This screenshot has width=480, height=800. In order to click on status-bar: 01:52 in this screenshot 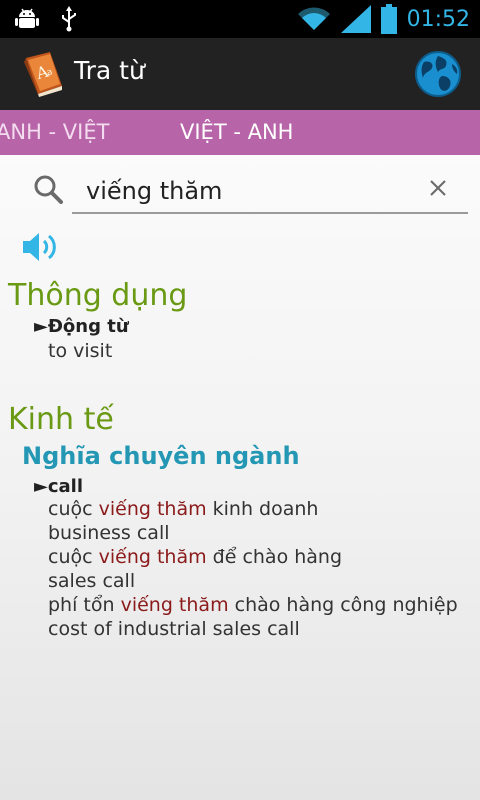, I will do `click(240, 19)`.